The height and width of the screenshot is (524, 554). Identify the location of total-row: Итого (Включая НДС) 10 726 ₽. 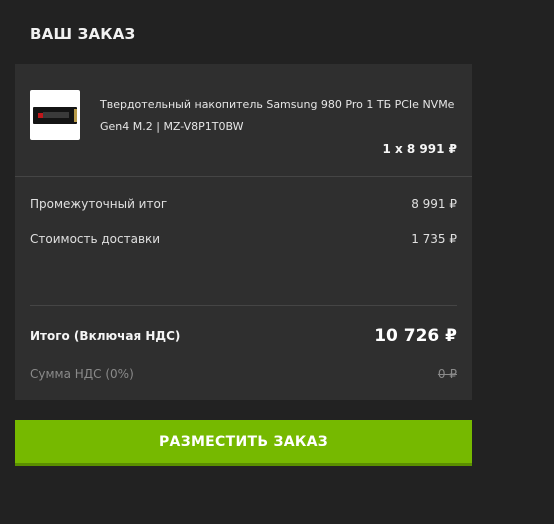
(243, 336).